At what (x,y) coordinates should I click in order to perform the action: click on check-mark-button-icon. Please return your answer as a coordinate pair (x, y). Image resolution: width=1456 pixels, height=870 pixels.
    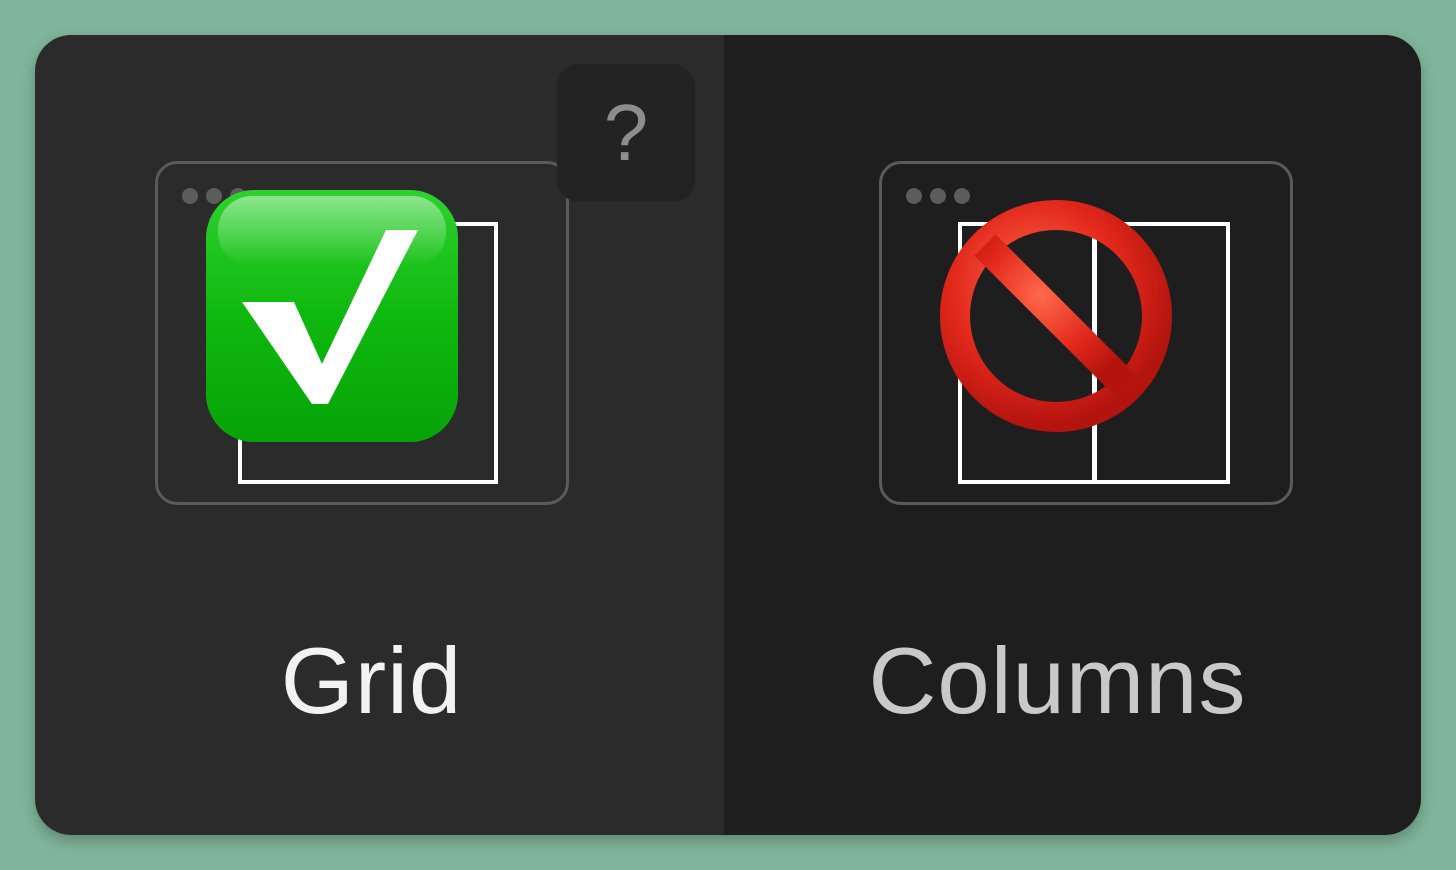
    Looking at the image, I should click on (332, 316).